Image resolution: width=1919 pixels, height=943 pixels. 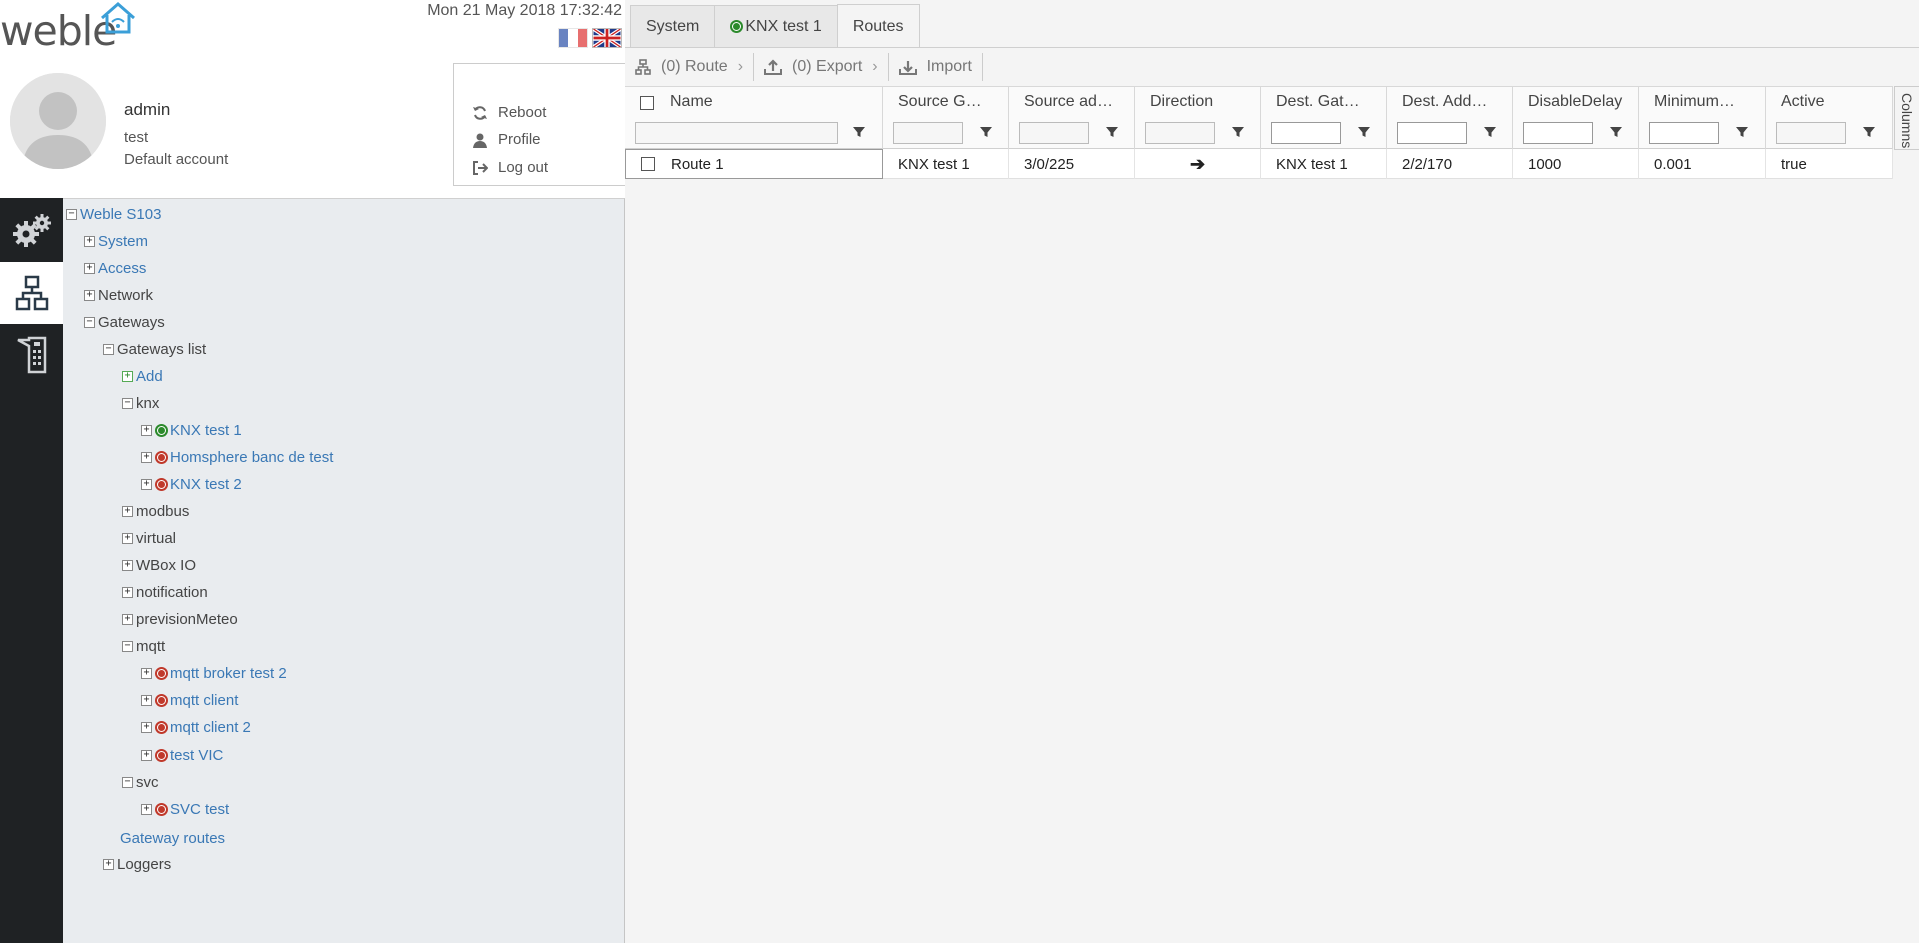 I want to click on tree-label-test-vic: test VIC, so click(x=196, y=755).